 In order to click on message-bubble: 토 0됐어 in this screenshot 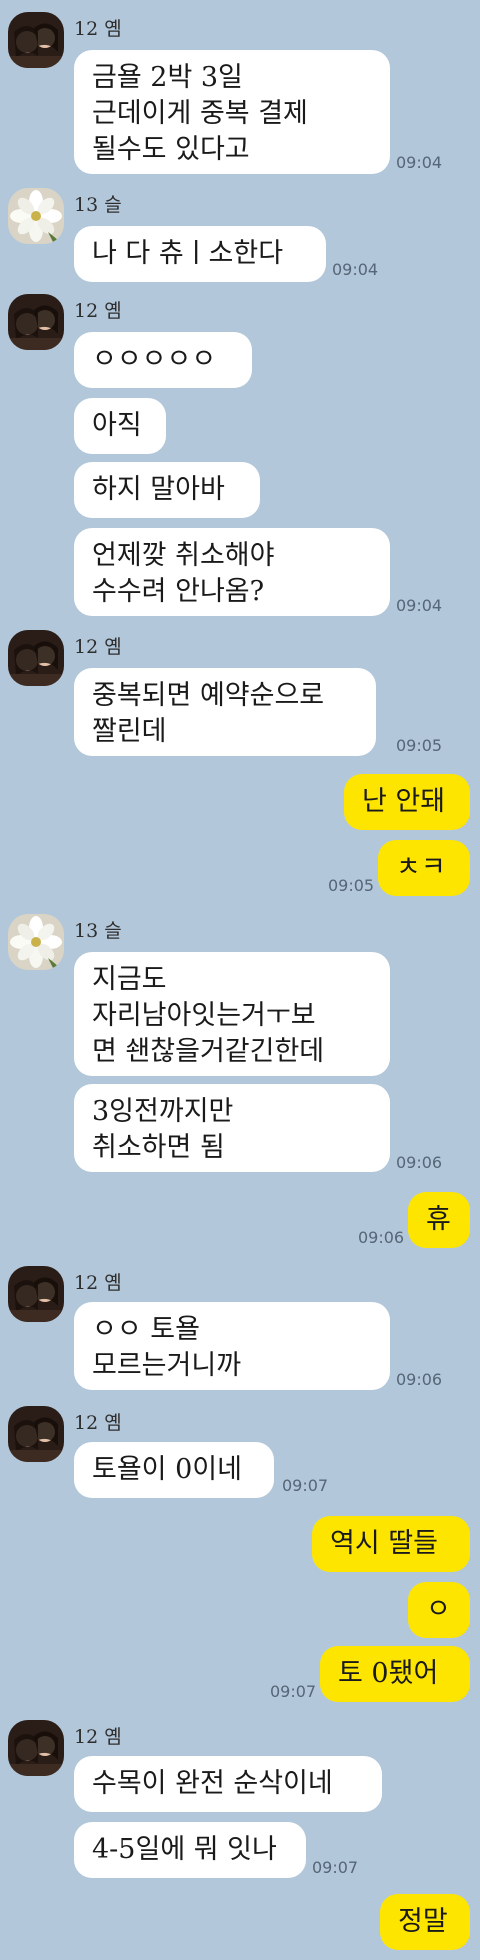, I will do `click(395, 1674)`.